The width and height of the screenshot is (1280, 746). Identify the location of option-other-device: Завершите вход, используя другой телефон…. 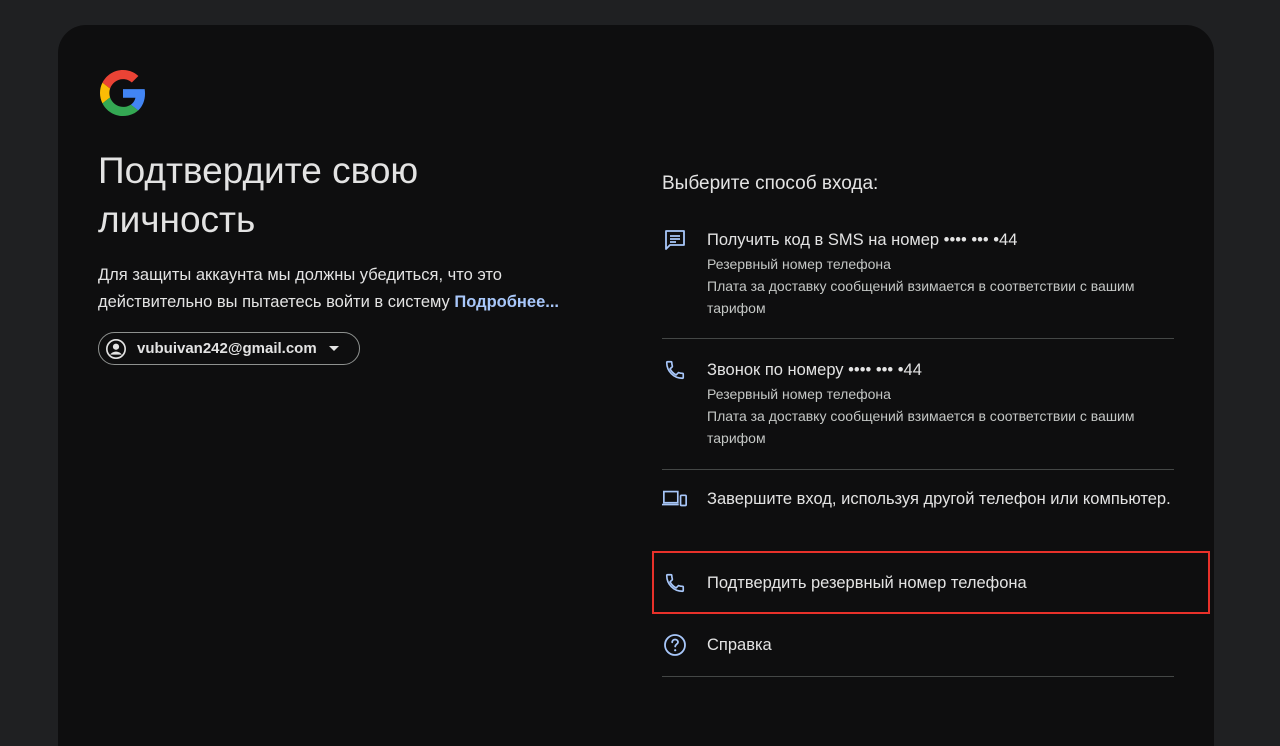
(918, 512).